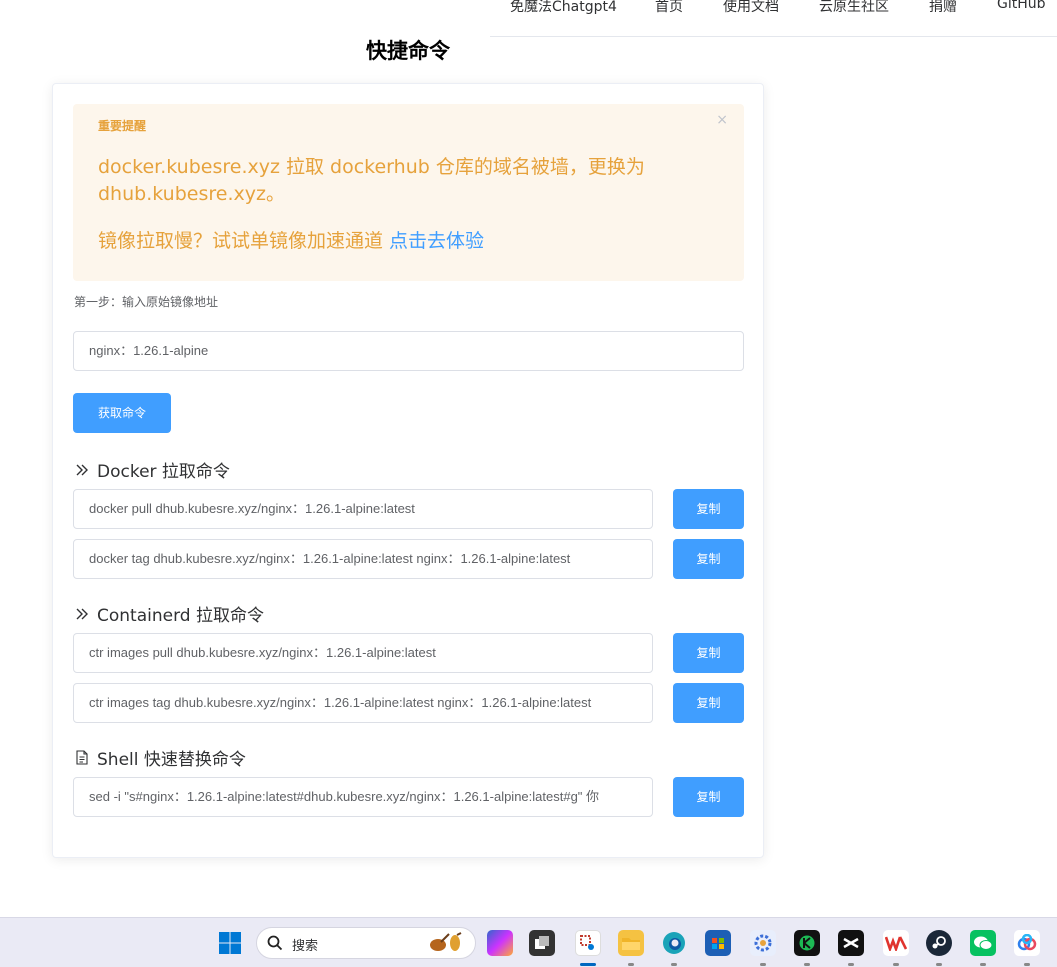  What do you see at coordinates (854, 8) in the screenshot?
I see `nav-item-community: 云原生社区` at bounding box center [854, 8].